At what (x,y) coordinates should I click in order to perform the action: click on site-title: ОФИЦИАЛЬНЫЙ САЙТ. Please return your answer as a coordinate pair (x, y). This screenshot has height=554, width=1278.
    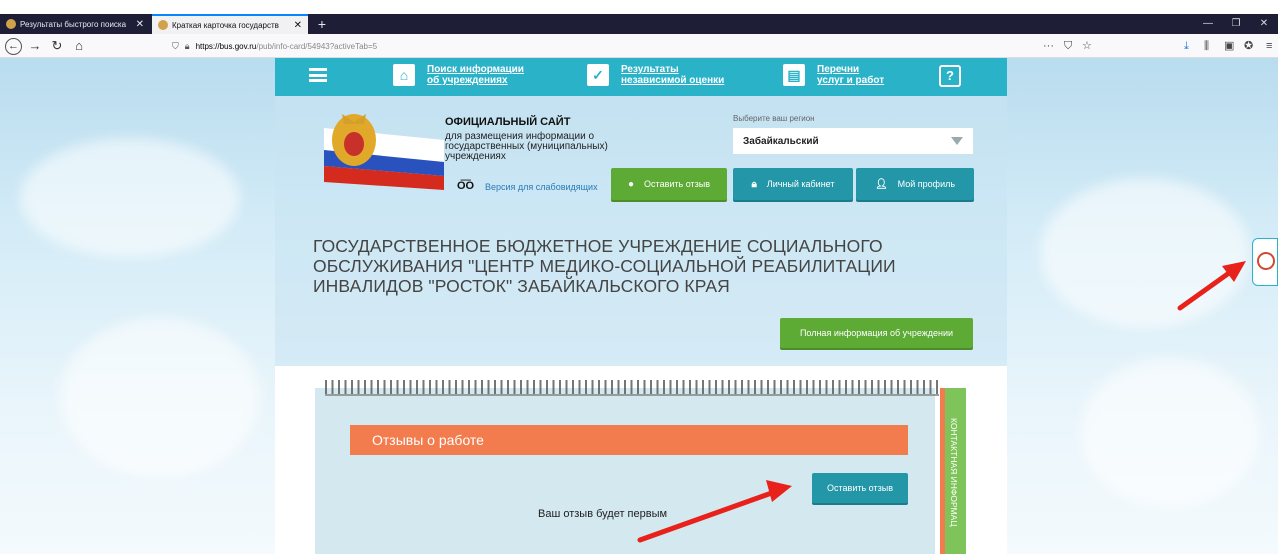
    Looking at the image, I should click on (508, 122).